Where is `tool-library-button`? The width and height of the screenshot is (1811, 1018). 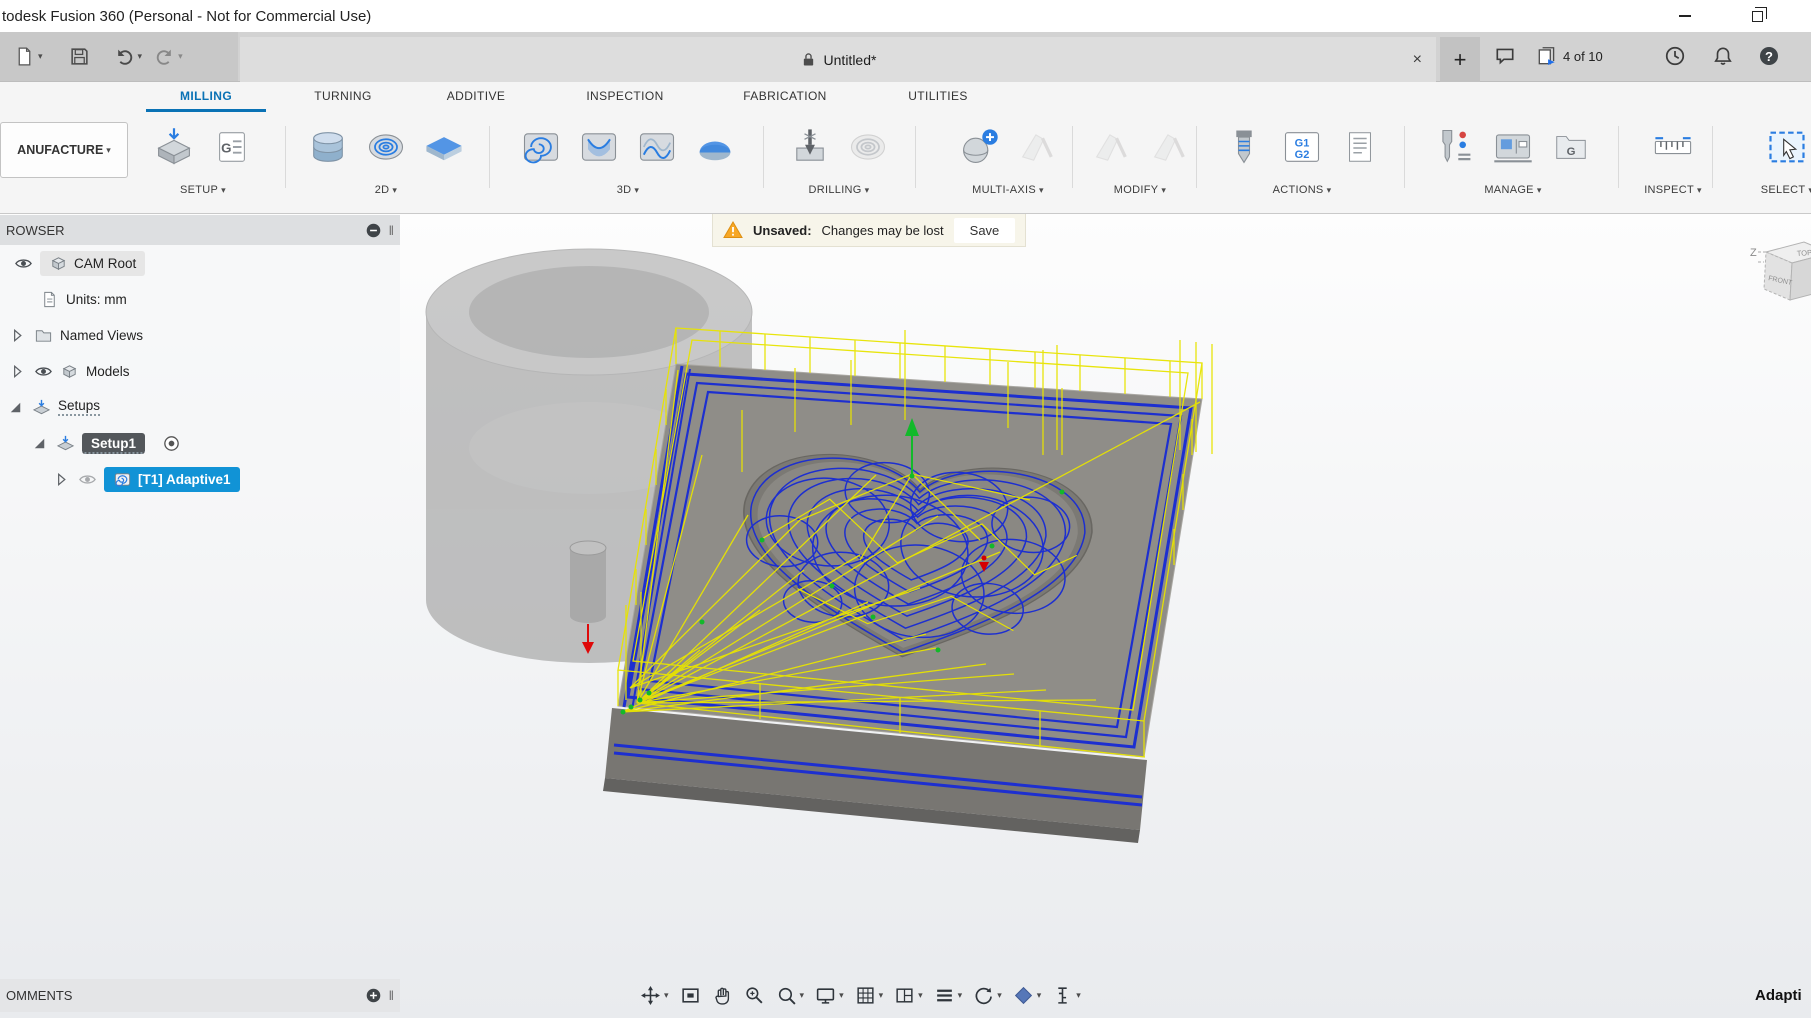 tool-library-button is located at coordinates (1455, 147).